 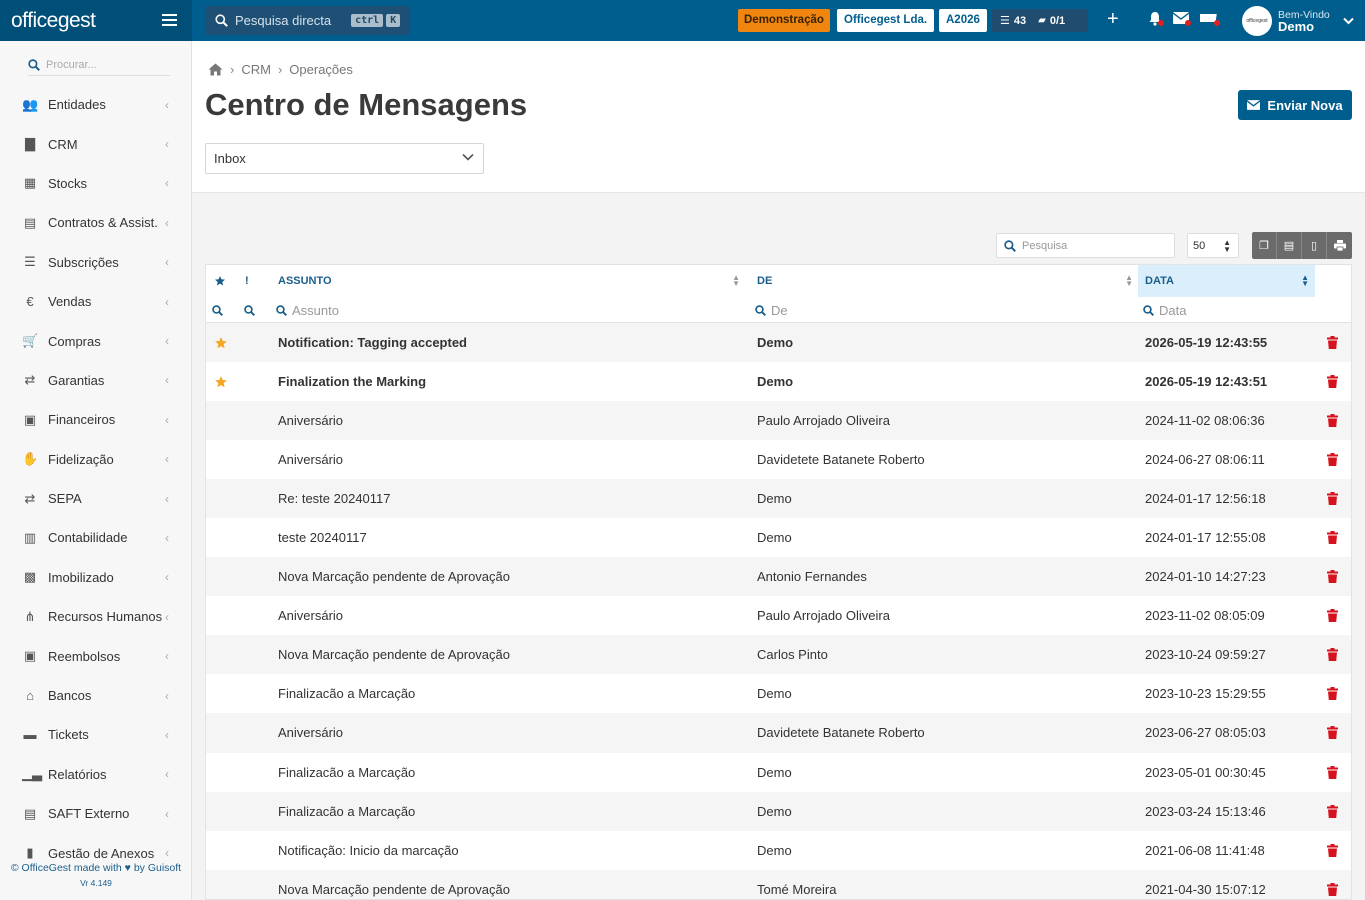 I want to click on home-icon, so click(x=215, y=69).